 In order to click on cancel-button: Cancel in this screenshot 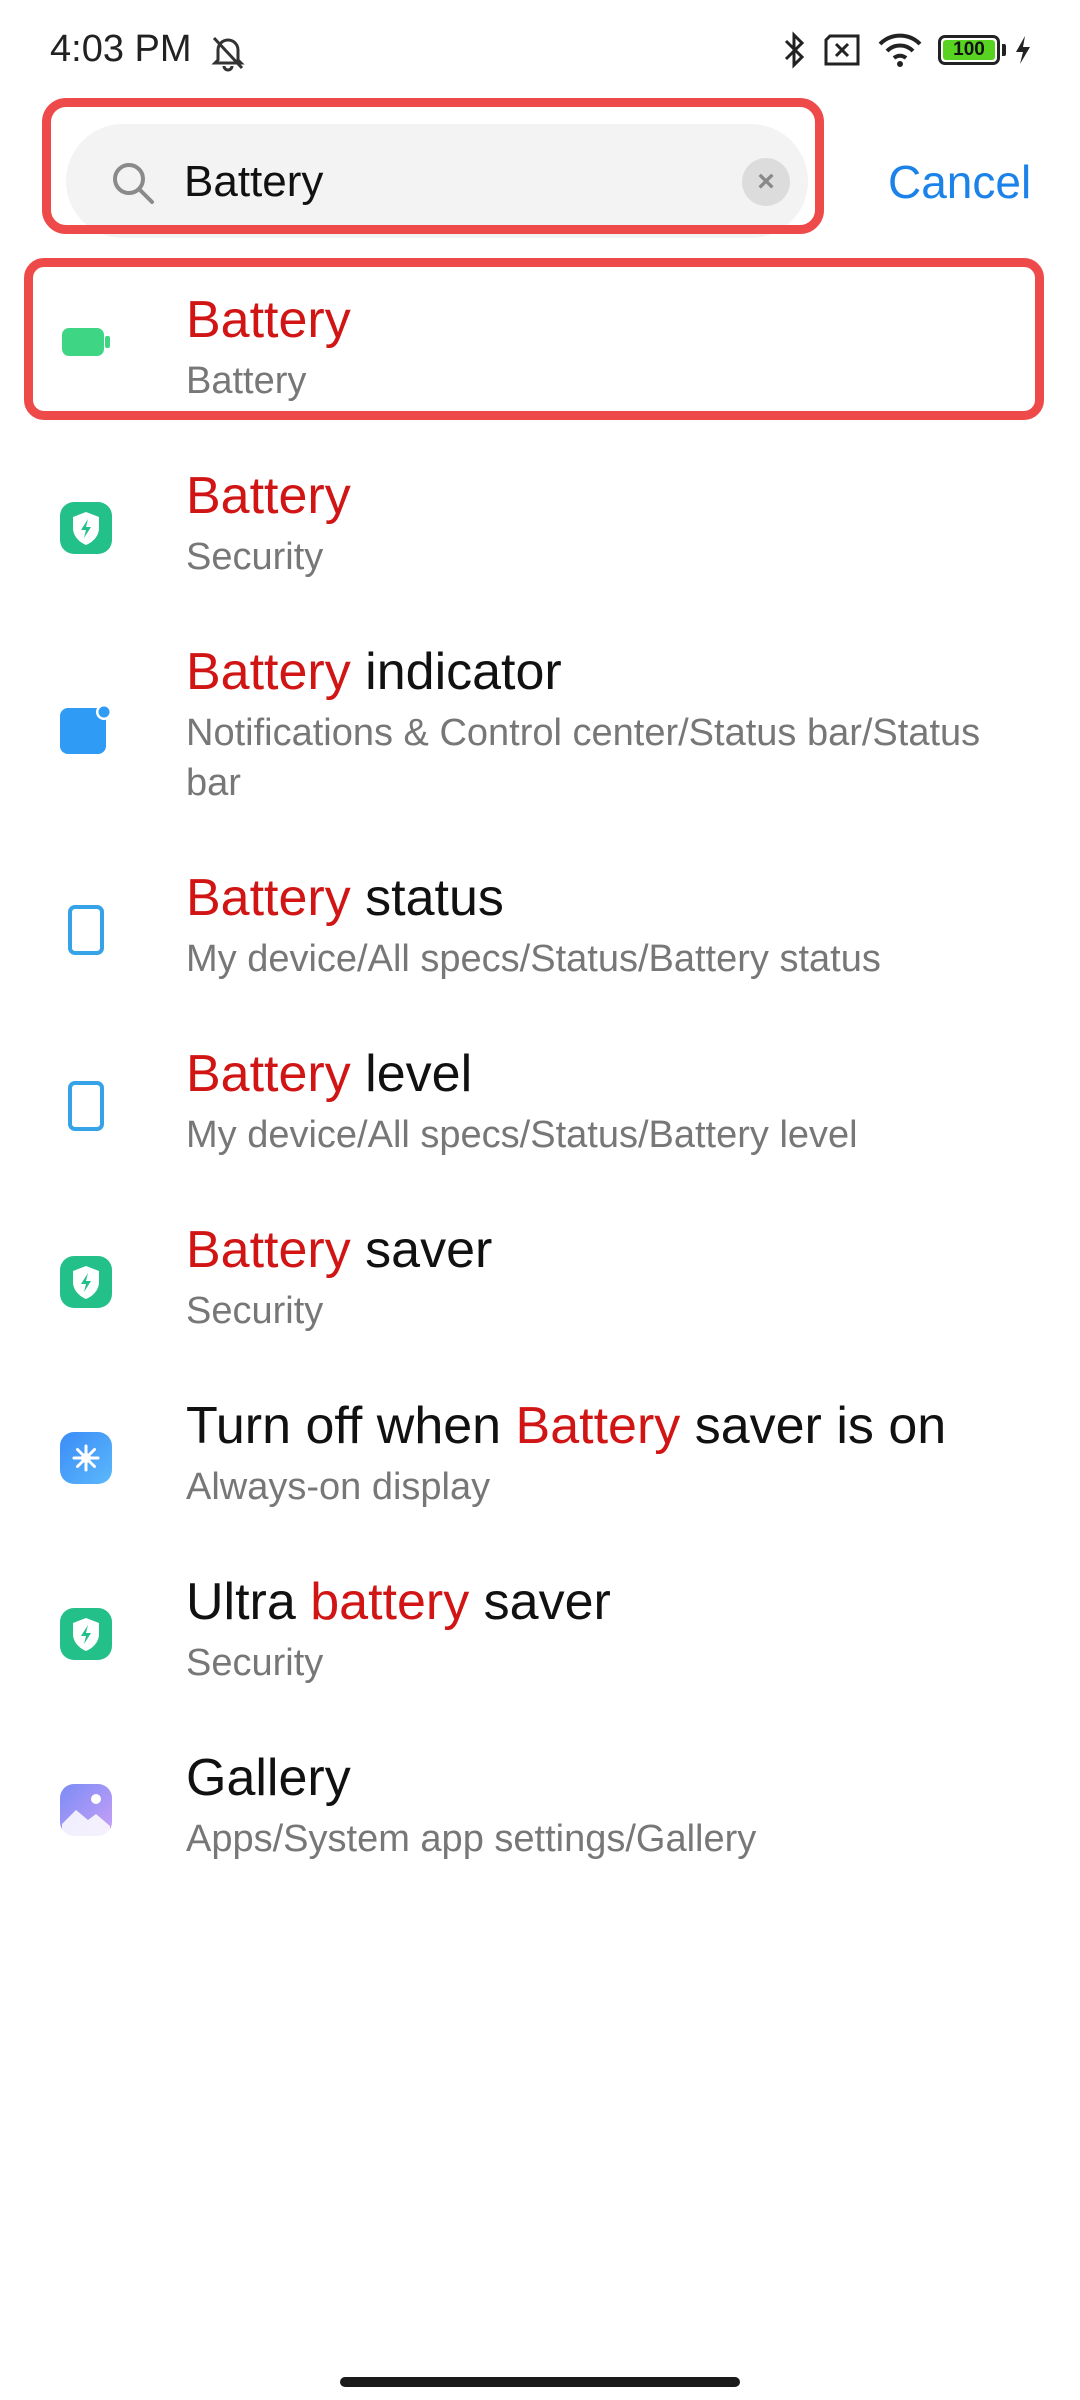, I will do `click(959, 182)`.